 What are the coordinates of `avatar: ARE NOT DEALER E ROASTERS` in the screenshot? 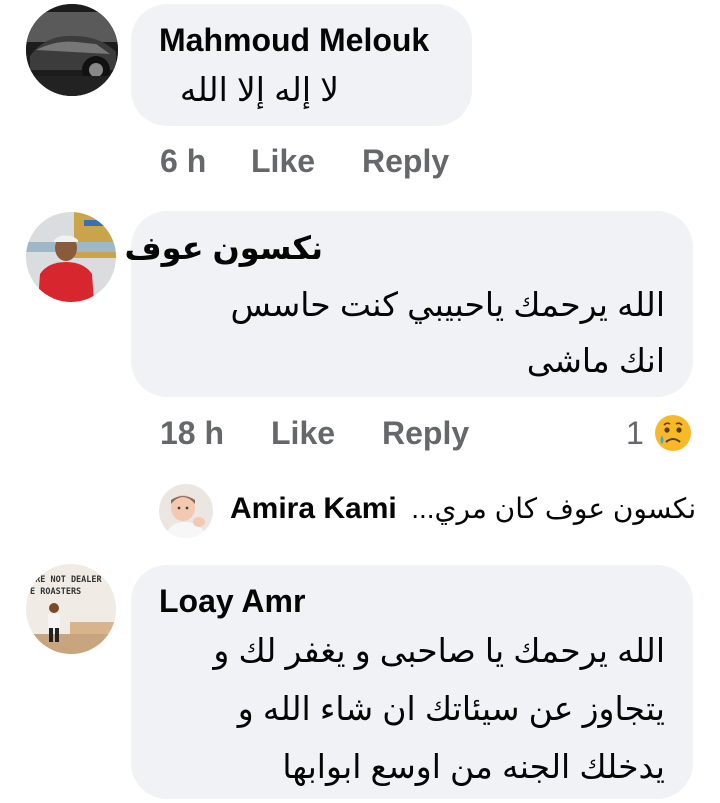 It's located at (71, 609).